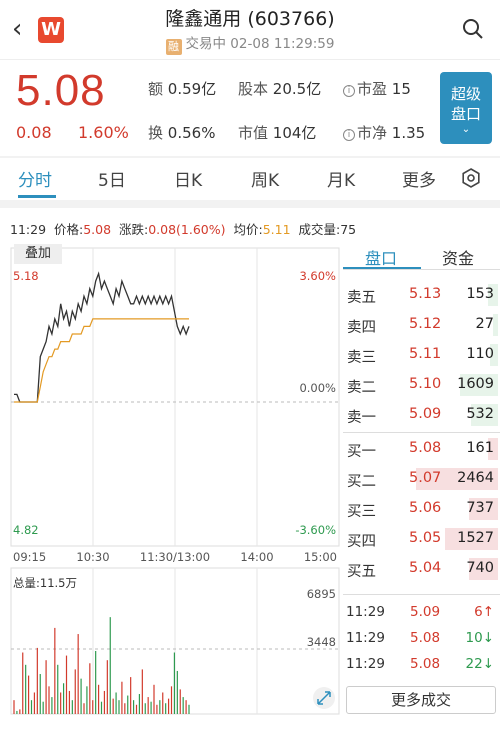 The image size is (500, 734). I want to click on level-volume: 27, so click(484, 324).